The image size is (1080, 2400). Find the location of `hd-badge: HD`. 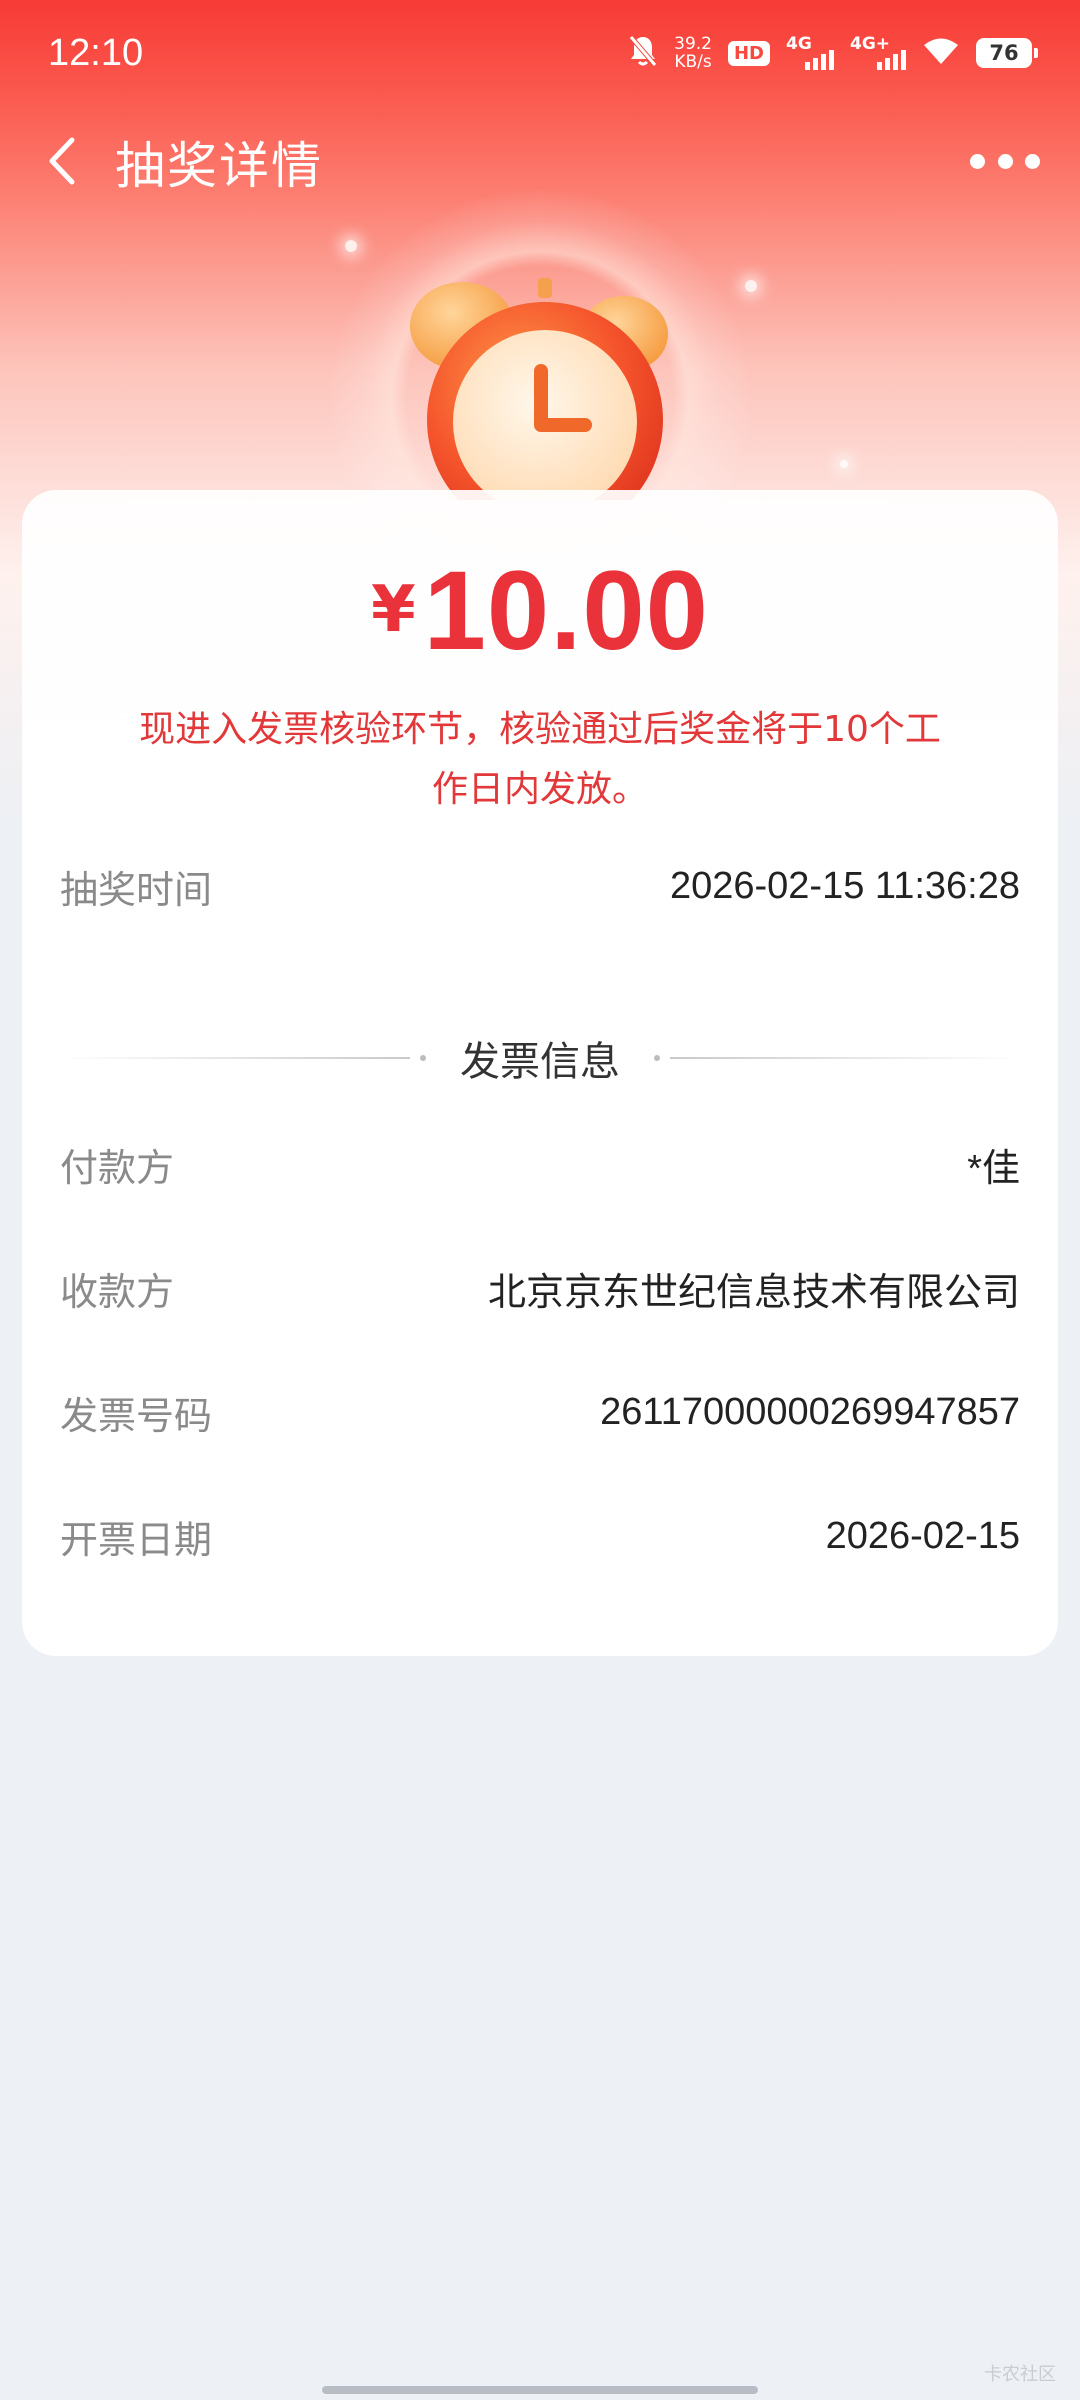

hd-badge: HD is located at coordinates (748, 53).